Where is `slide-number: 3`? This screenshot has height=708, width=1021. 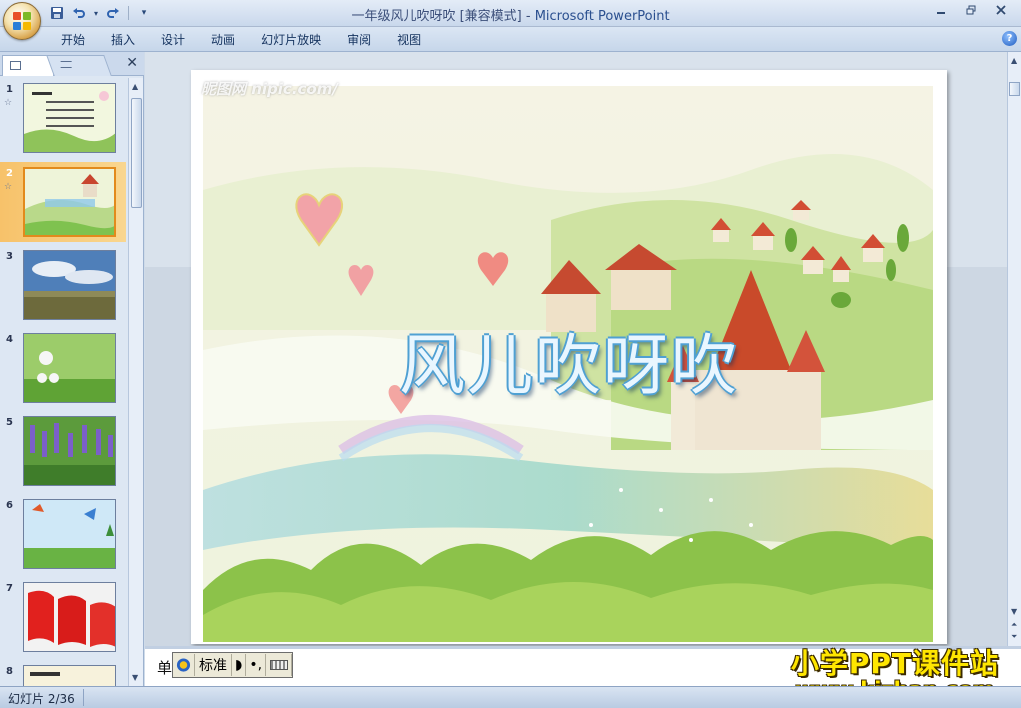 slide-number: 3 is located at coordinates (9, 256).